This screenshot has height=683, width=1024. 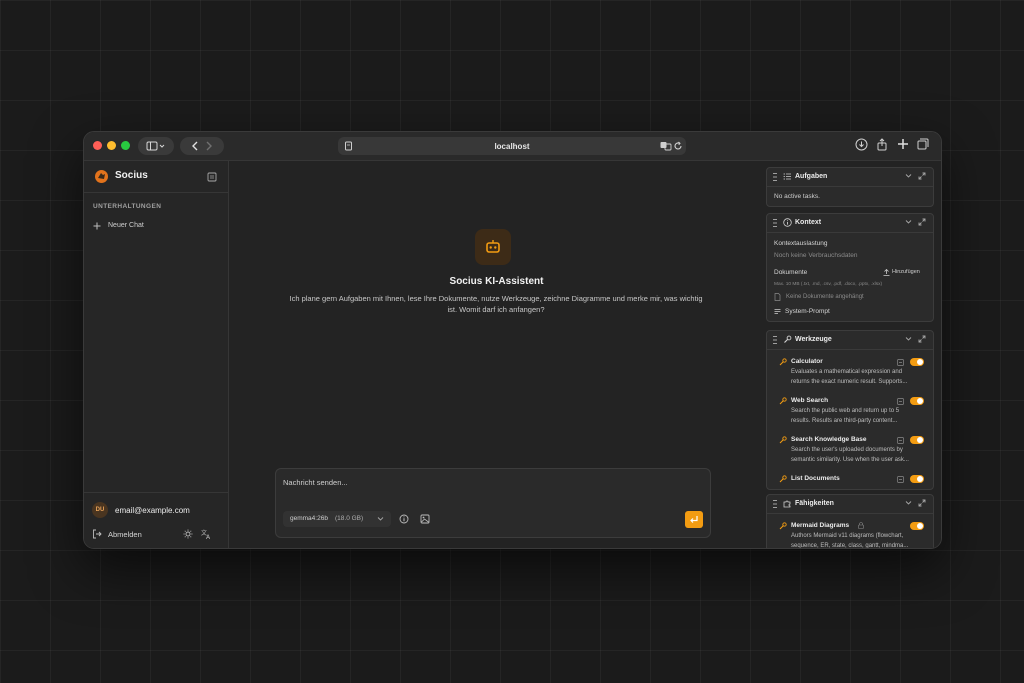 I want to click on tasks-panel-title: Aufgaben, so click(x=811, y=176).